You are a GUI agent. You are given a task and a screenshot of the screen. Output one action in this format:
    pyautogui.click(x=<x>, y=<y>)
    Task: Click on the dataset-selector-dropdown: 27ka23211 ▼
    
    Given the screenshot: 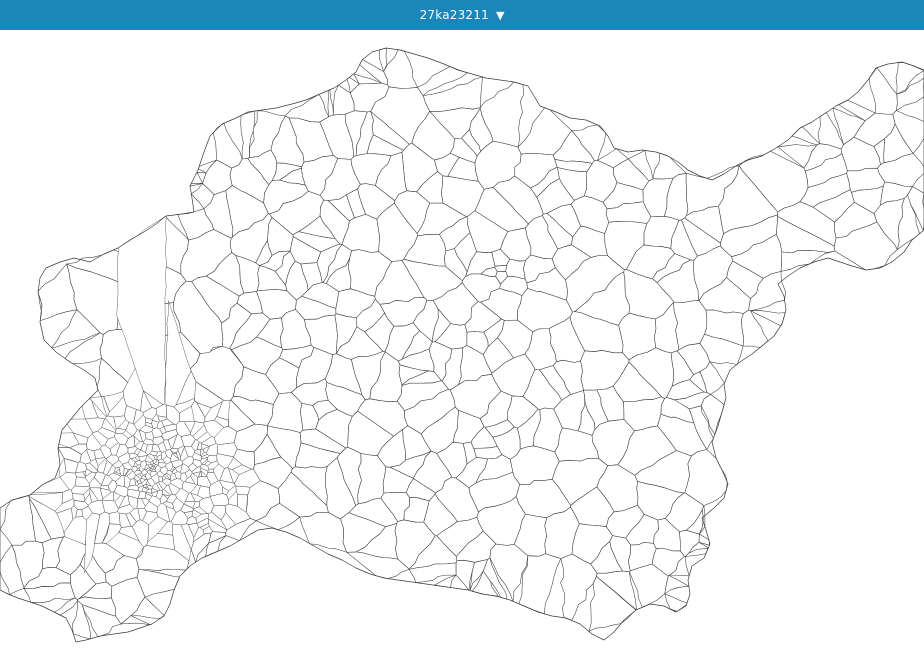 What is the action you would take?
    pyautogui.click(x=462, y=15)
    